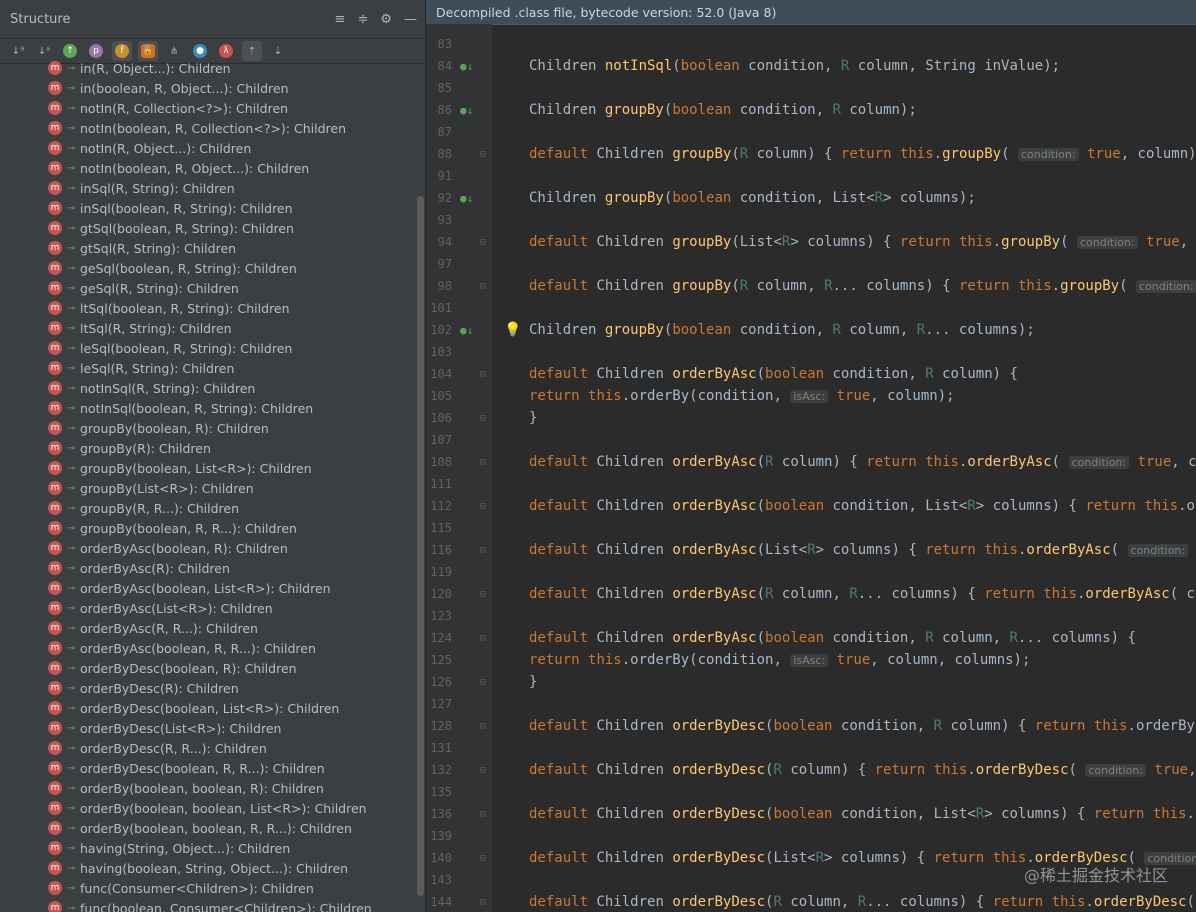 This screenshot has height=912, width=1196. I want to click on collapse-all-icon: ≑, so click(362, 19).